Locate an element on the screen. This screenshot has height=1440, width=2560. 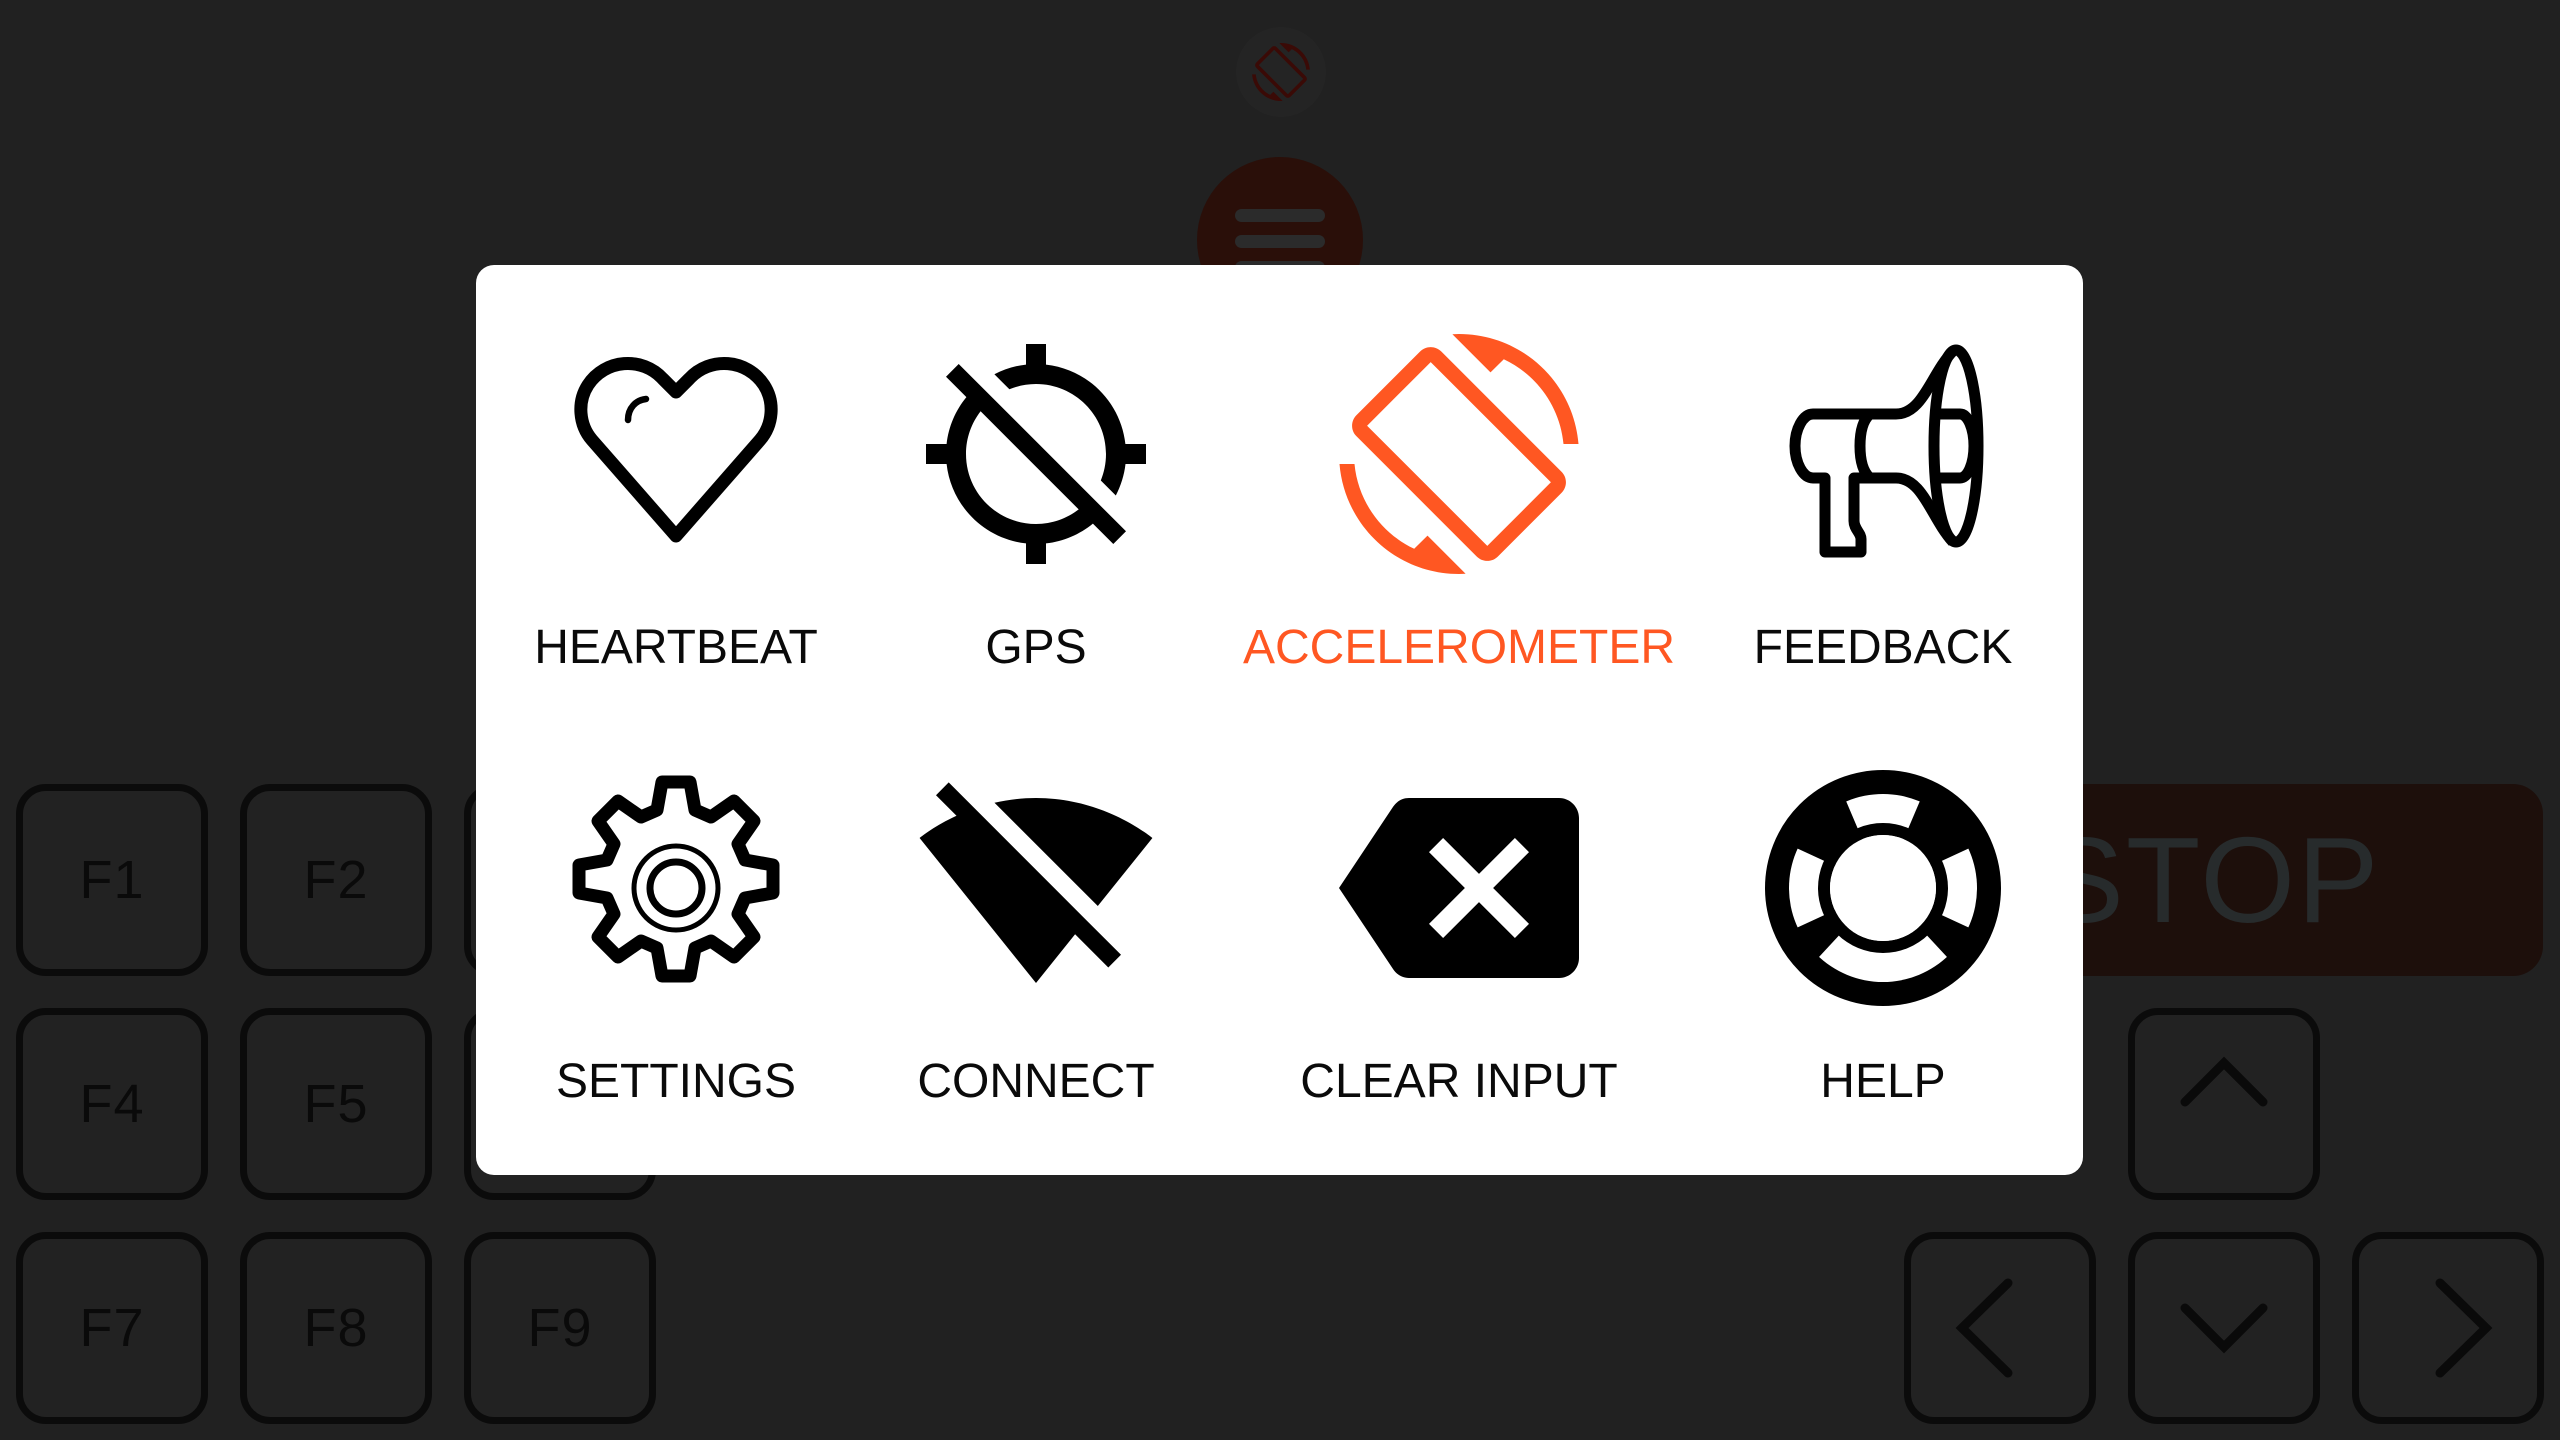
menu-item-settings: SETTINGS is located at coordinates (676, 968).